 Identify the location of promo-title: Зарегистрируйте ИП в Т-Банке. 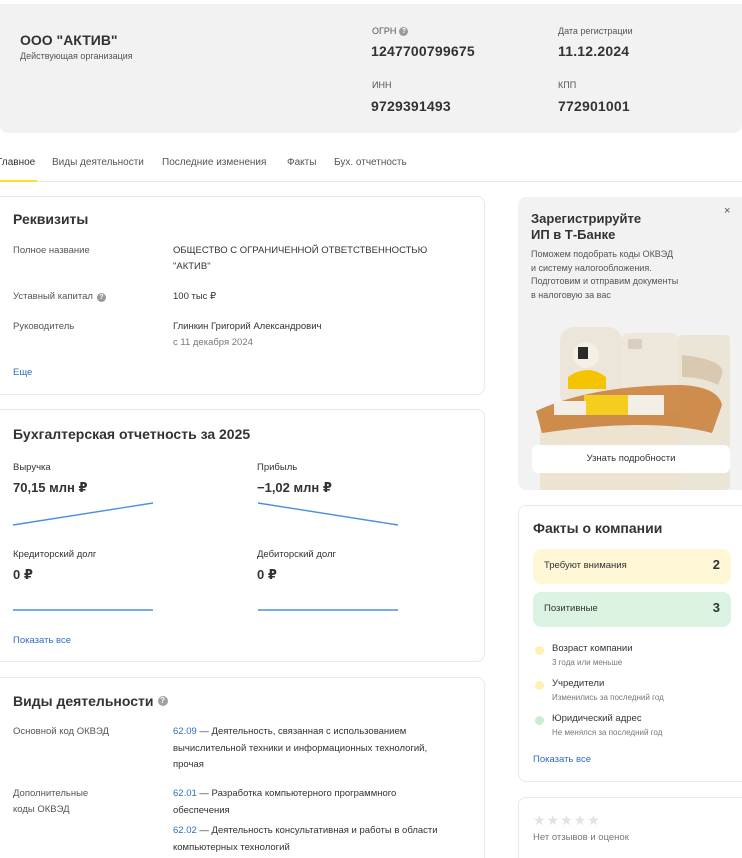
(606, 227).